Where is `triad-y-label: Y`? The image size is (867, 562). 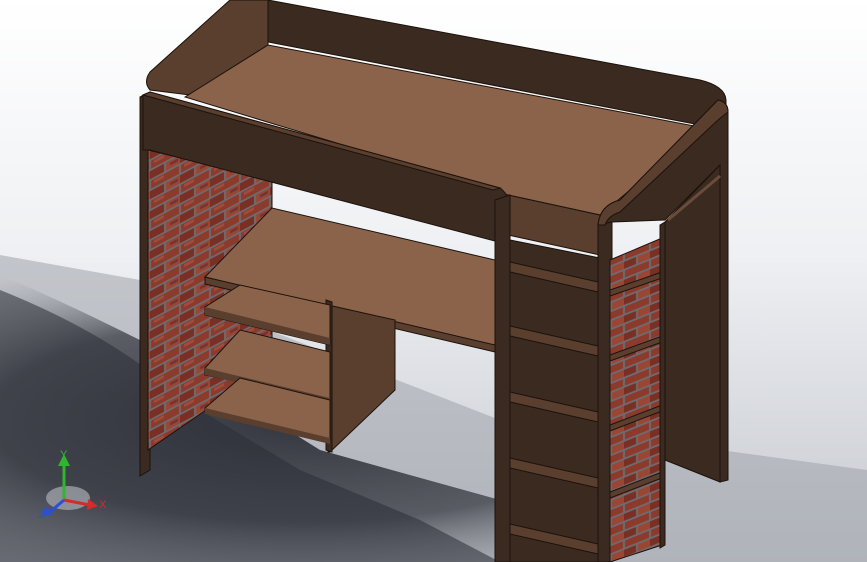 triad-y-label: Y is located at coordinates (64, 455).